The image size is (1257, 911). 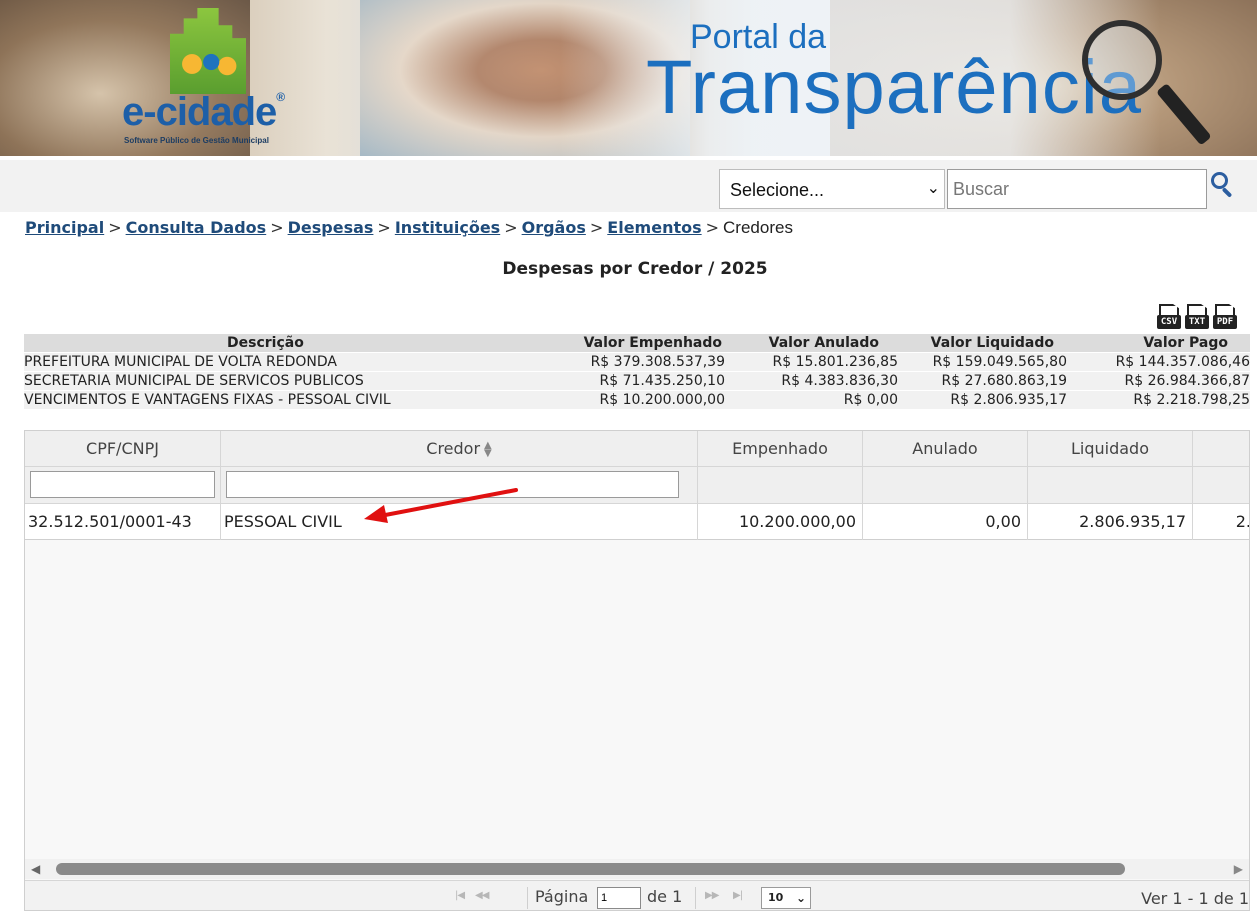 I want to click on column-header-anulado: Anulado, so click(x=945, y=449).